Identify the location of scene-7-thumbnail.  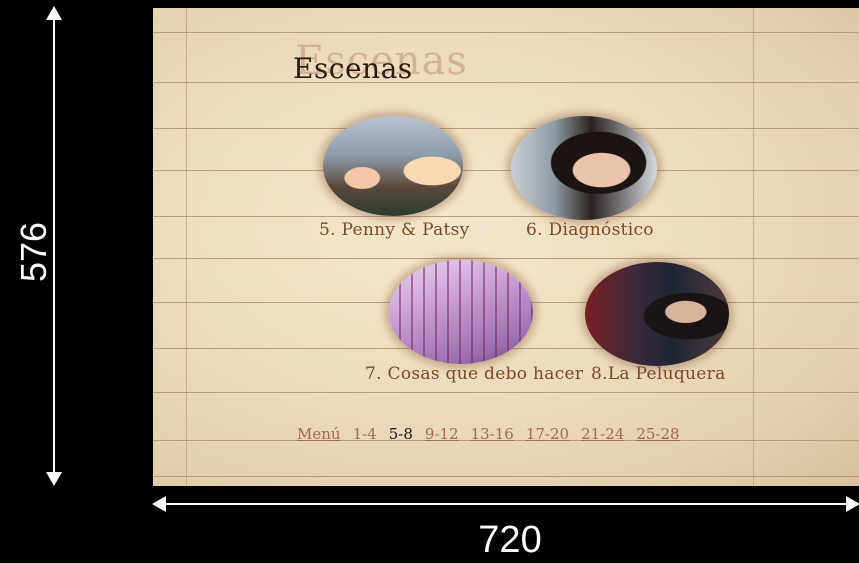
(461, 312).